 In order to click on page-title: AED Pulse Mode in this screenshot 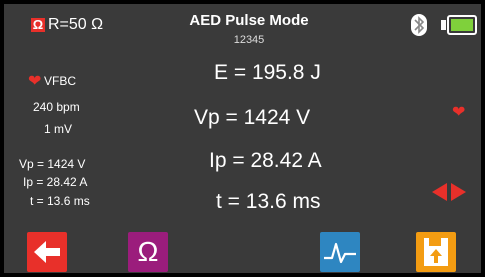, I will do `click(249, 20)`.